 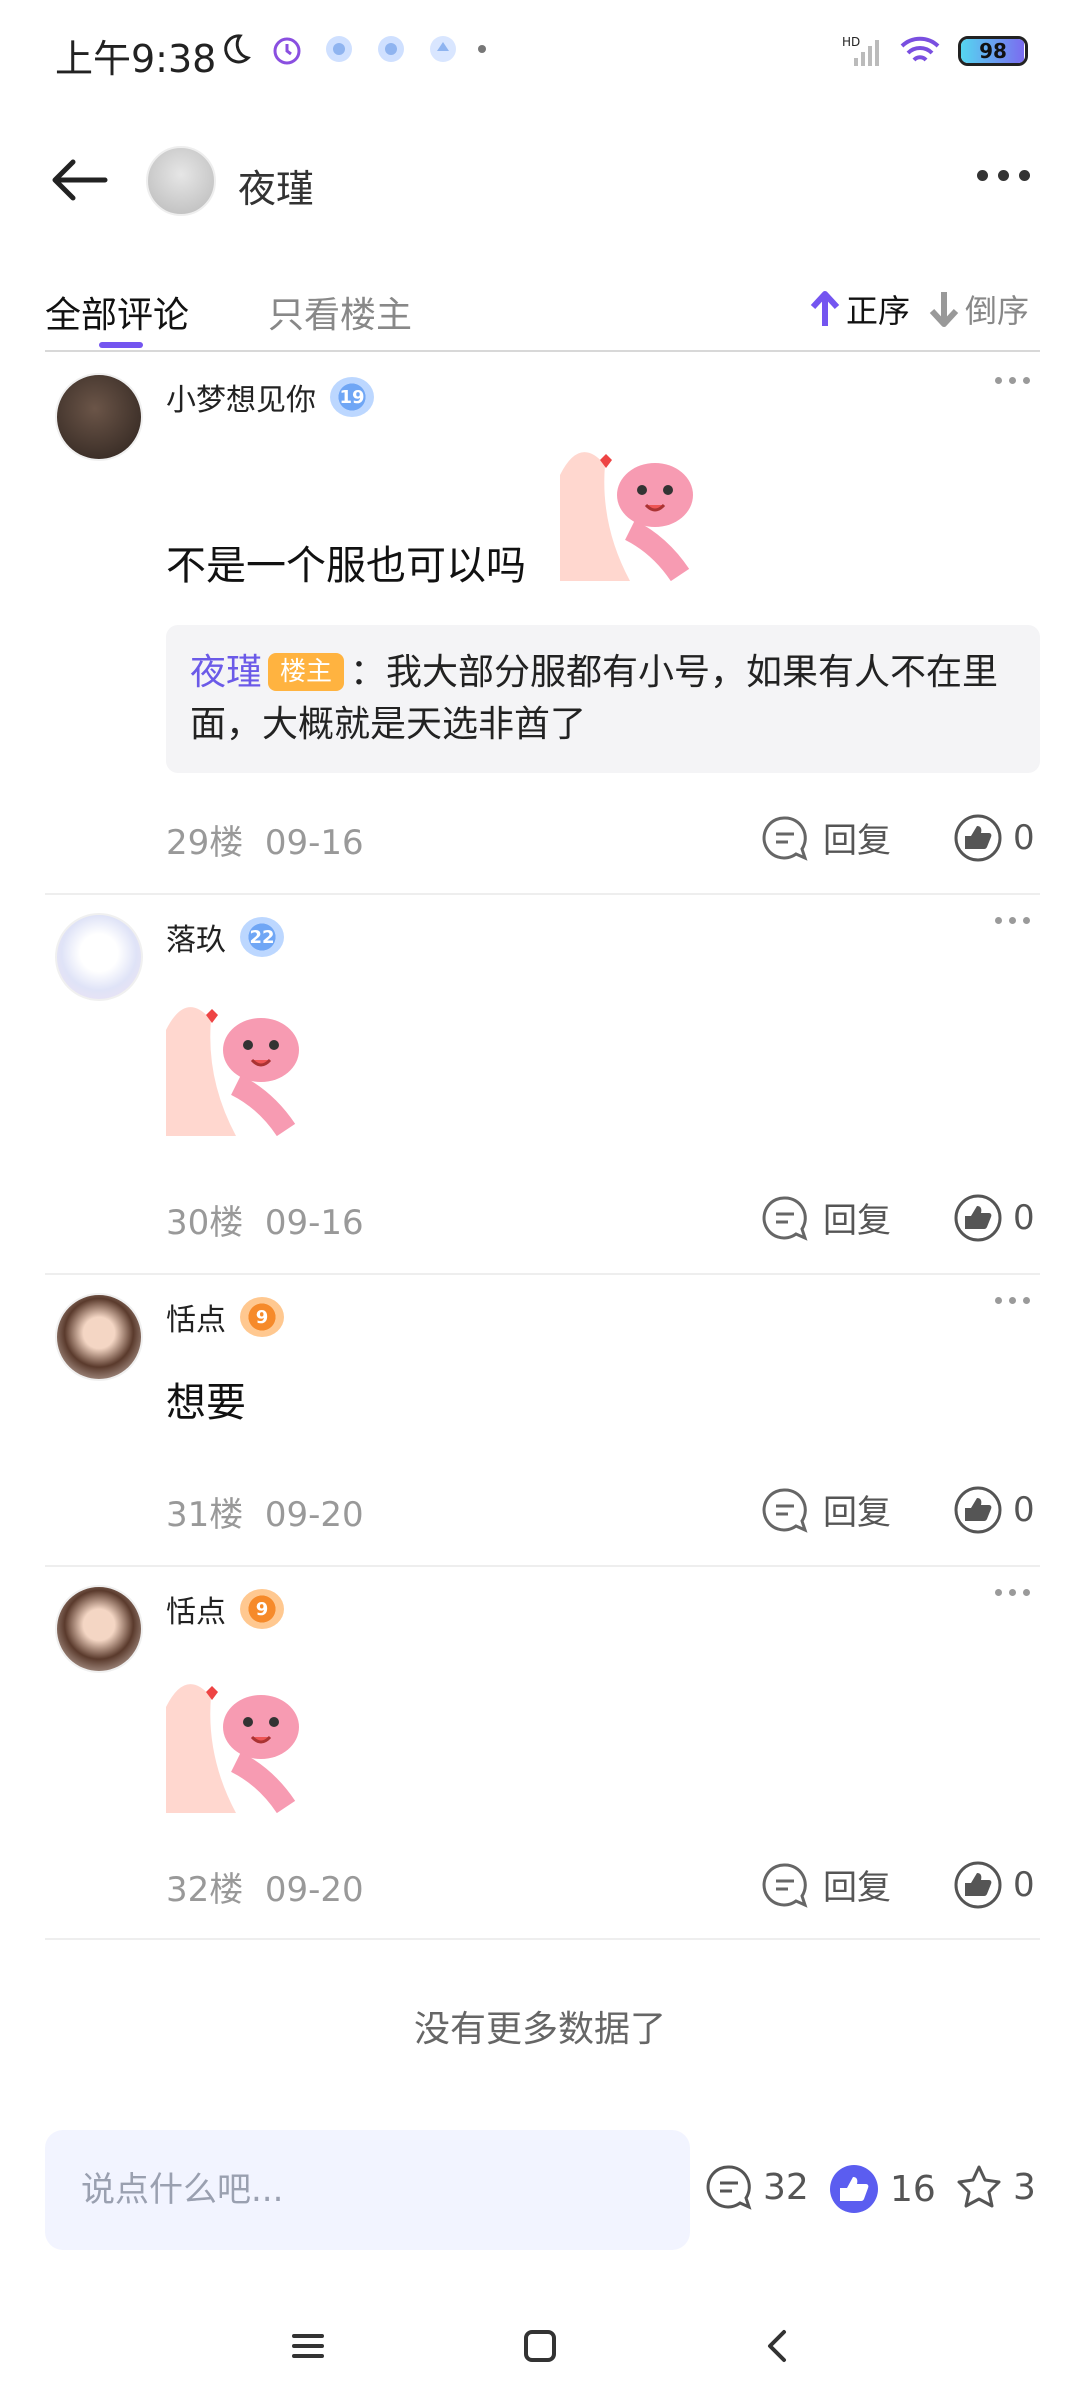 I want to click on author-avatar, so click(x=181, y=181).